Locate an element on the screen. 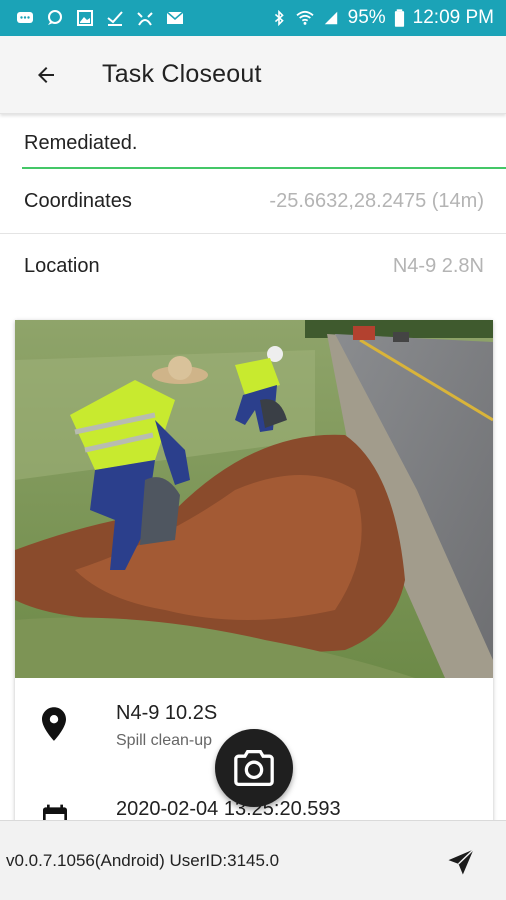 The width and height of the screenshot is (506, 900). coordinates-row: Coordinates -25.6632,28.2475 (14m) is located at coordinates (253, 202).